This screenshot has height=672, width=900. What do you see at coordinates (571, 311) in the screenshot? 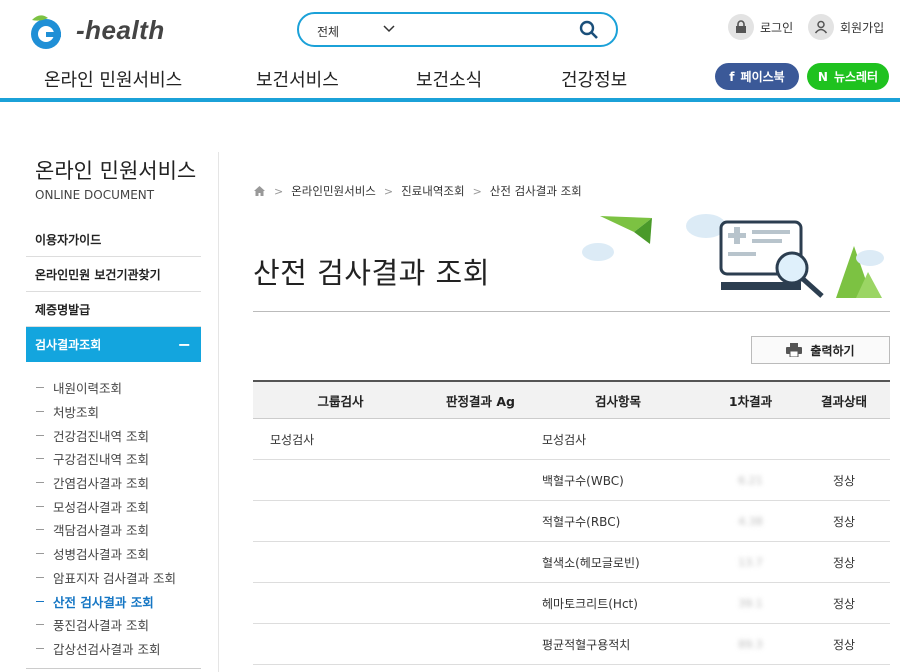
I see `title-divider` at bounding box center [571, 311].